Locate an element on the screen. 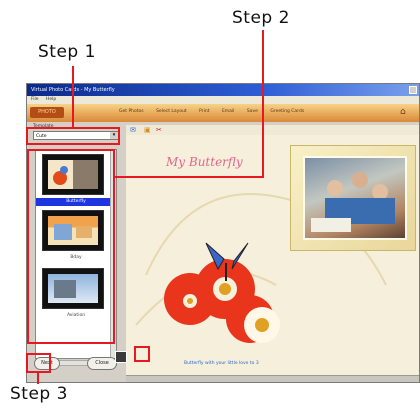 The width and height of the screenshot is (420, 411). photo-frame is located at coordinates (353, 198).